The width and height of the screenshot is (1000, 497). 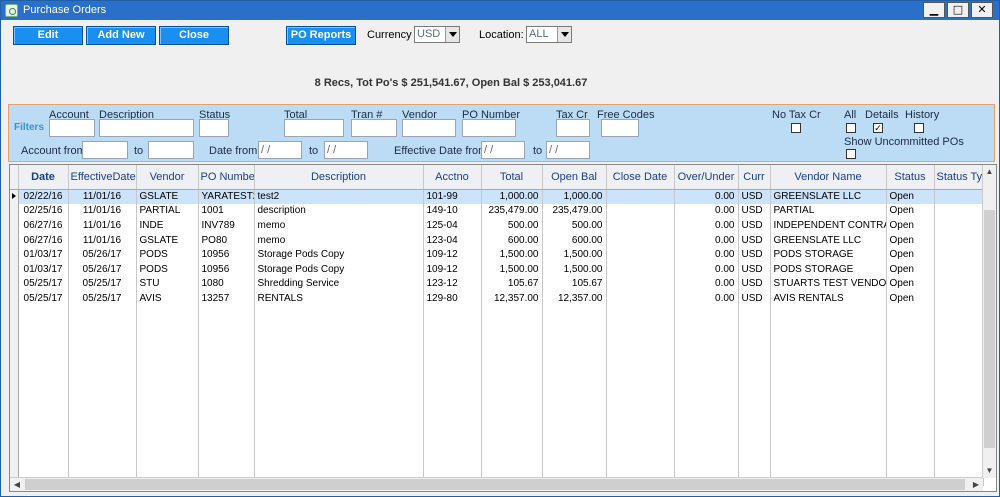 What do you see at coordinates (121, 35) in the screenshot?
I see `add-new-button: Add New` at bounding box center [121, 35].